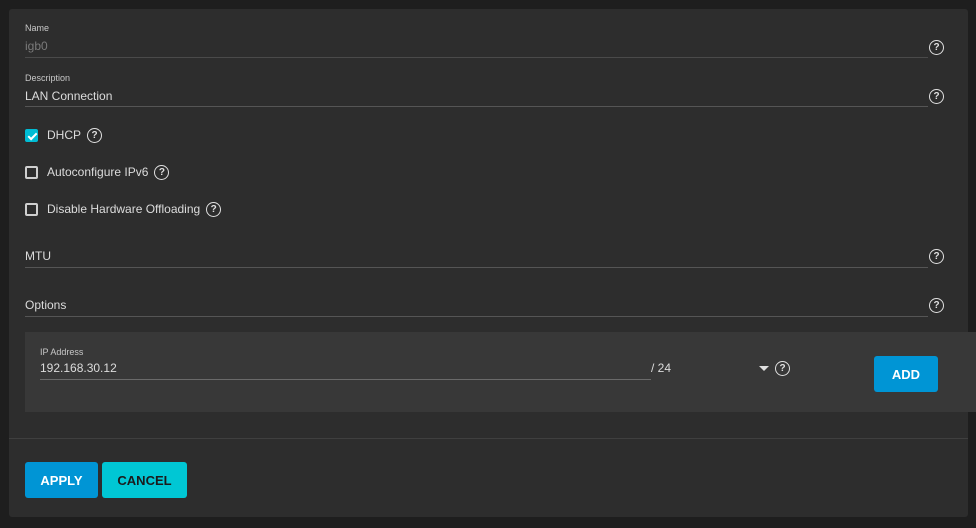 Image resolution: width=976 pixels, height=528 pixels. Describe the element at coordinates (476, 258) in the screenshot. I see `mtu-field: MTU` at that location.